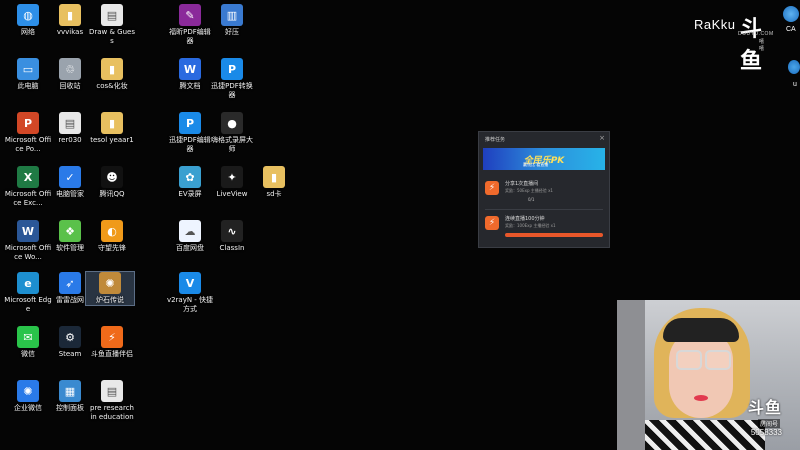 The height and width of the screenshot is (450, 800). I want to click on desktop-icon-label: 迅捷PDF转换器, so click(232, 90).